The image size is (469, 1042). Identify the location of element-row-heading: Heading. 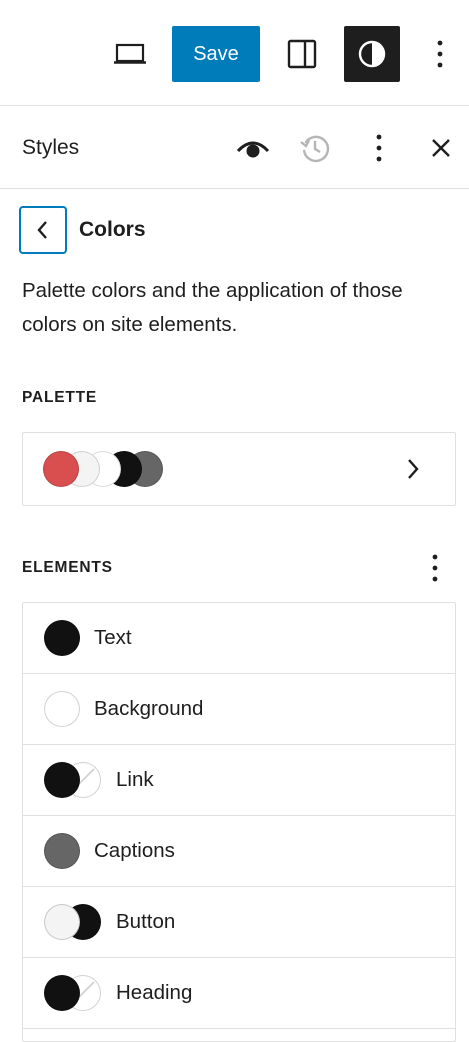
(239, 993).